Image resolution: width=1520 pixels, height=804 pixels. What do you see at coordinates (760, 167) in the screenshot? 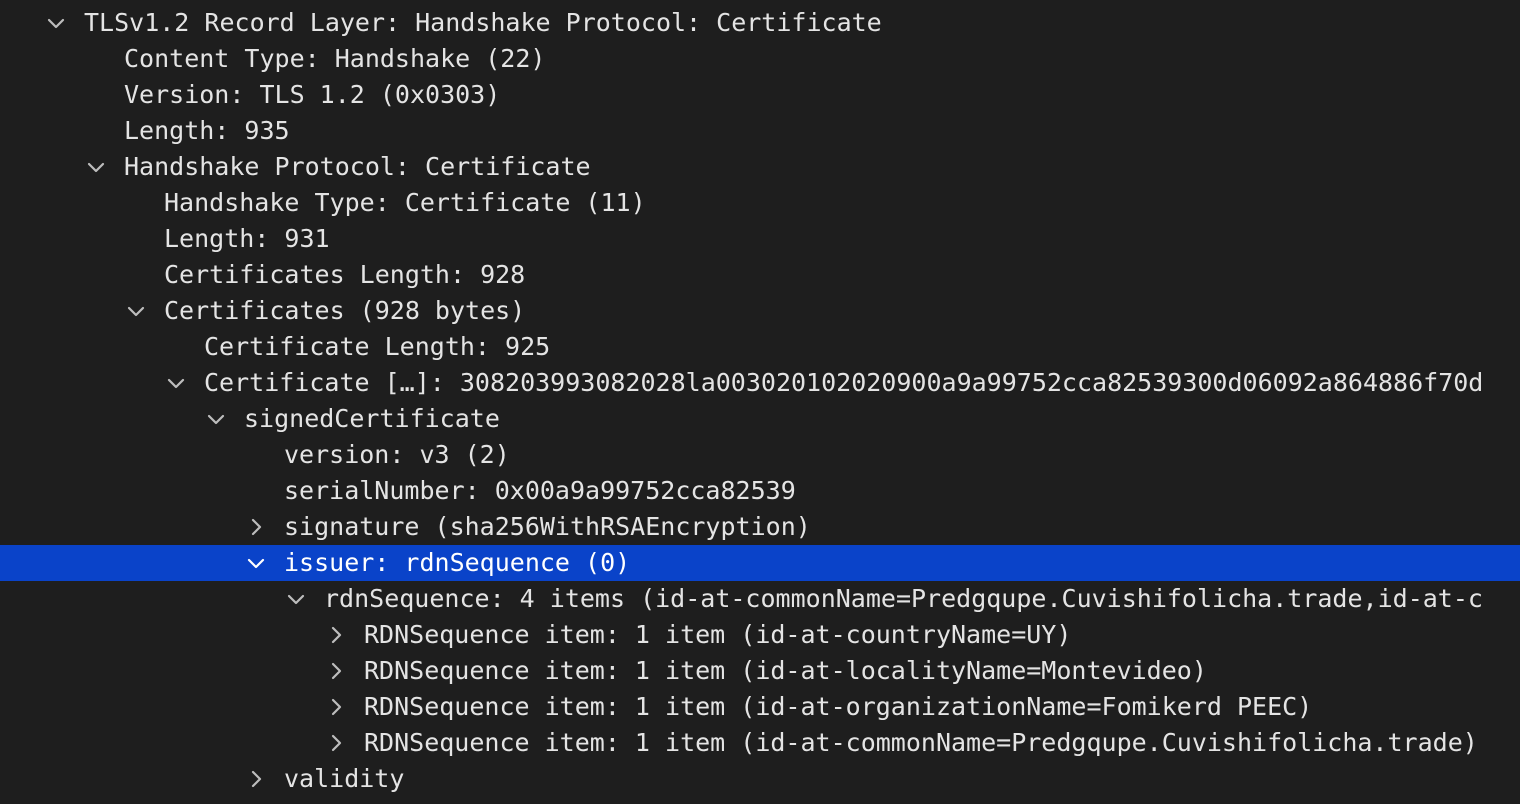
I see `tree-row-node: Handshake Protocol: Certificate` at bounding box center [760, 167].